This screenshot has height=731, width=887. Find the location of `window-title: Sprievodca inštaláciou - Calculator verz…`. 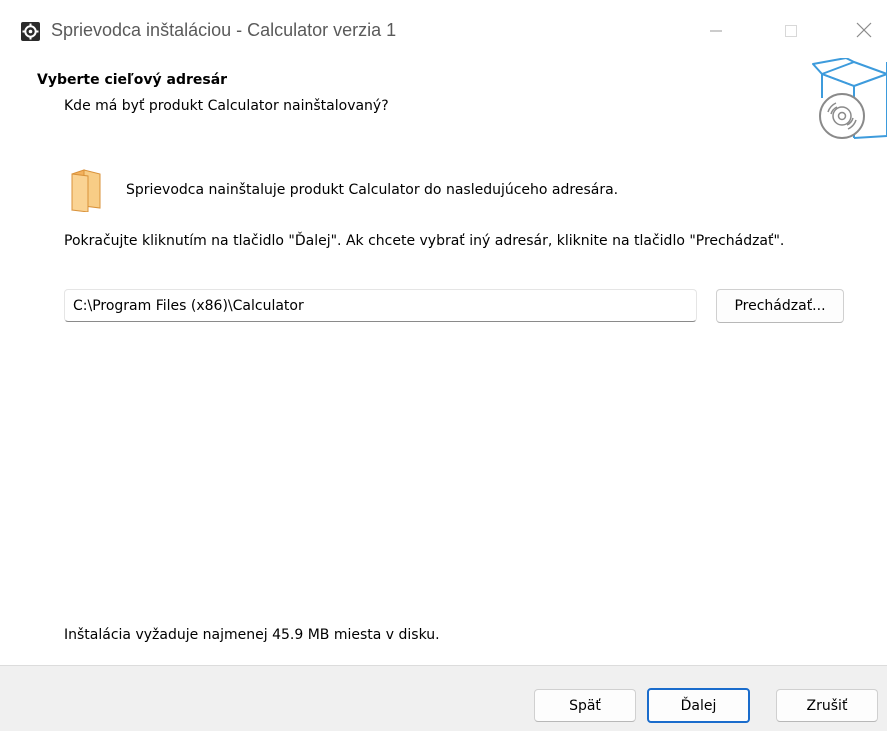

window-title: Sprievodca inštaláciou - Calculator verz… is located at coordinates (224, 30).